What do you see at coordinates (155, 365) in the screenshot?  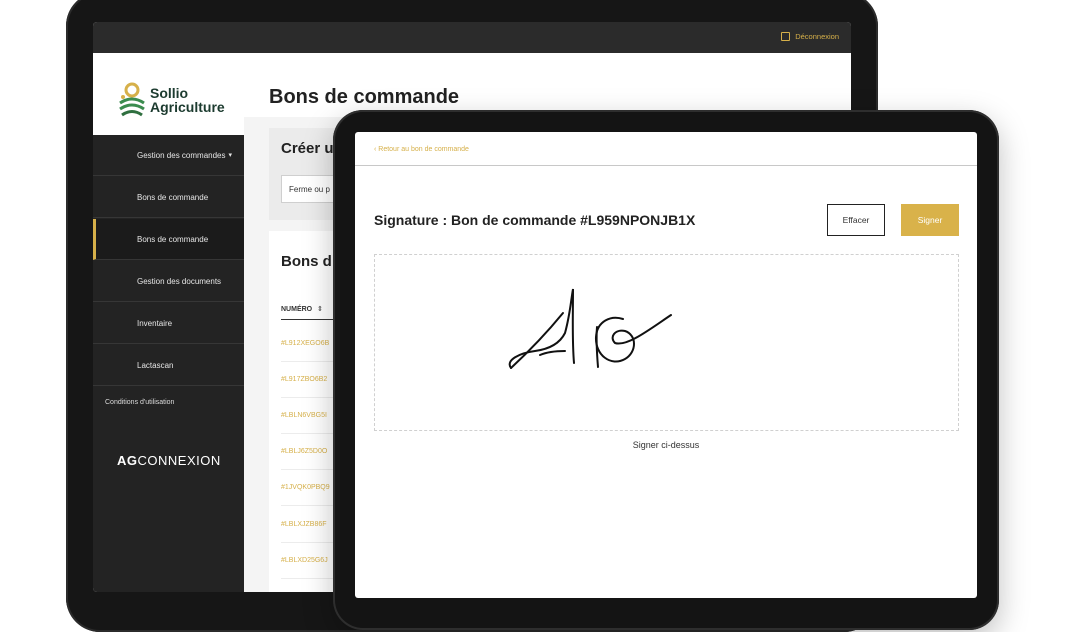 I see `sidebar-item-label: Lactascan` at bounding box center [155, 365].